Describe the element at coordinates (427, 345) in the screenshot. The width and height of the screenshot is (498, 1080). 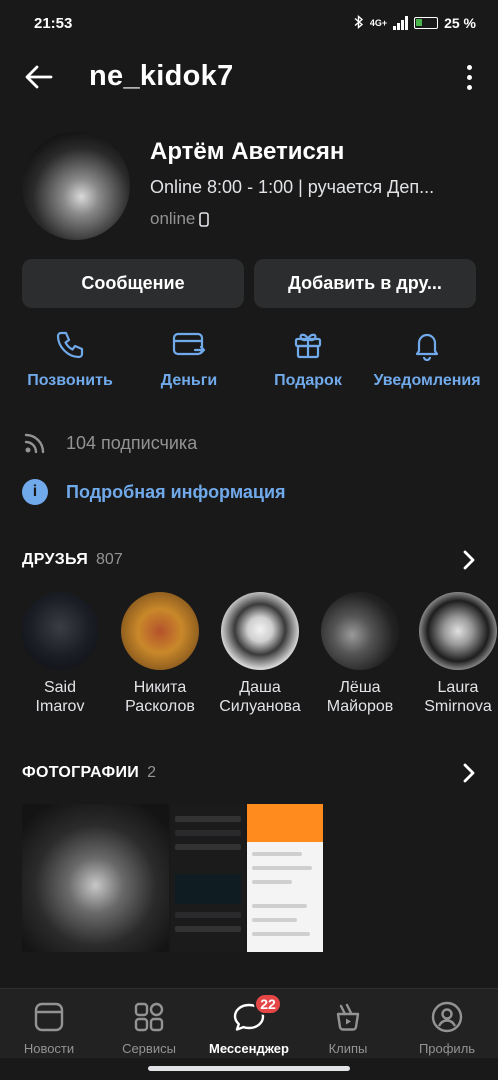
I see `bell-icon` at that location.